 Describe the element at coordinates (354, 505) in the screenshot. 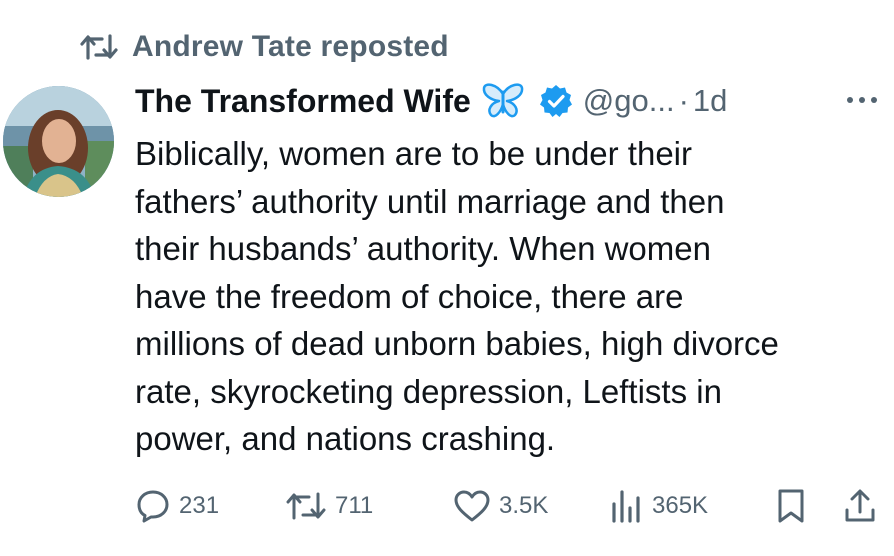

I see `repost-count: 711` at that location.